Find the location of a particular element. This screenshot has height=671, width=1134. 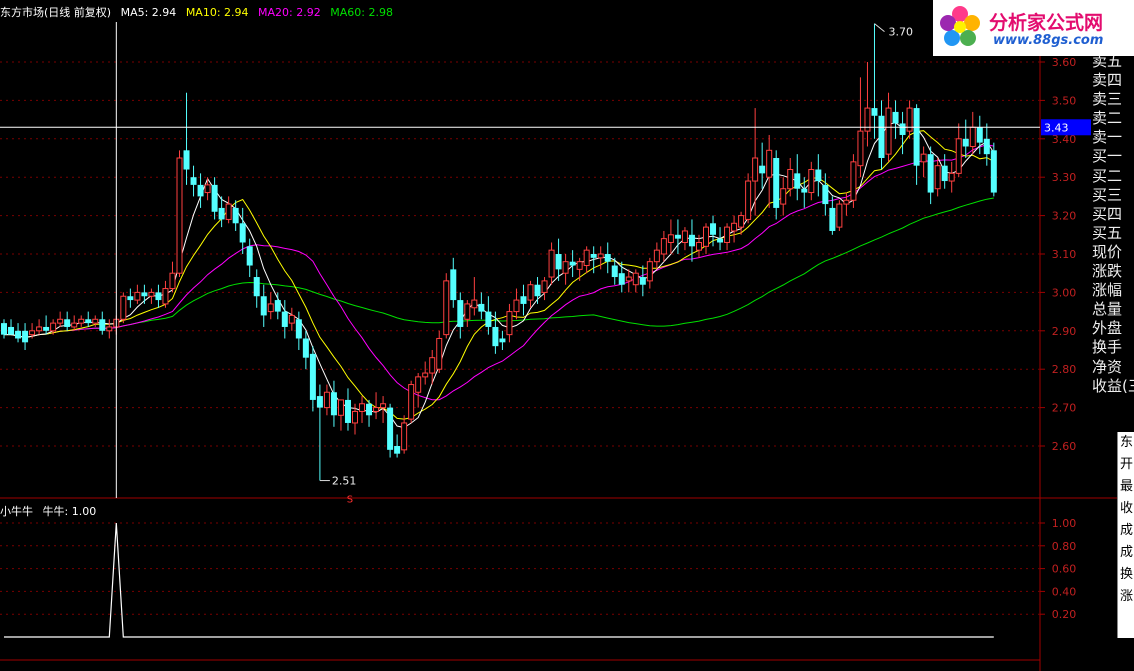

quote-label: 卖四 is located at coordinates (1107, 80).